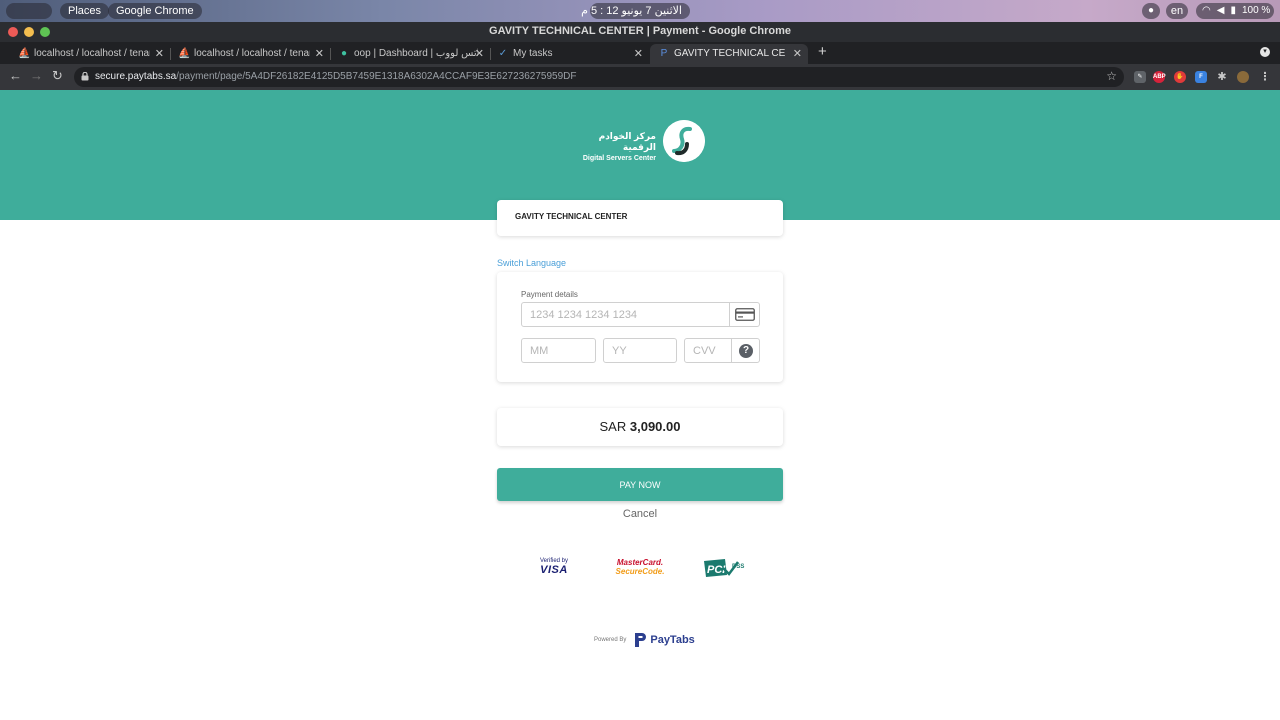  Describe the element at coordinates (1220, 10) in the screenshot. I see `volume-icon: ◀` at that location.